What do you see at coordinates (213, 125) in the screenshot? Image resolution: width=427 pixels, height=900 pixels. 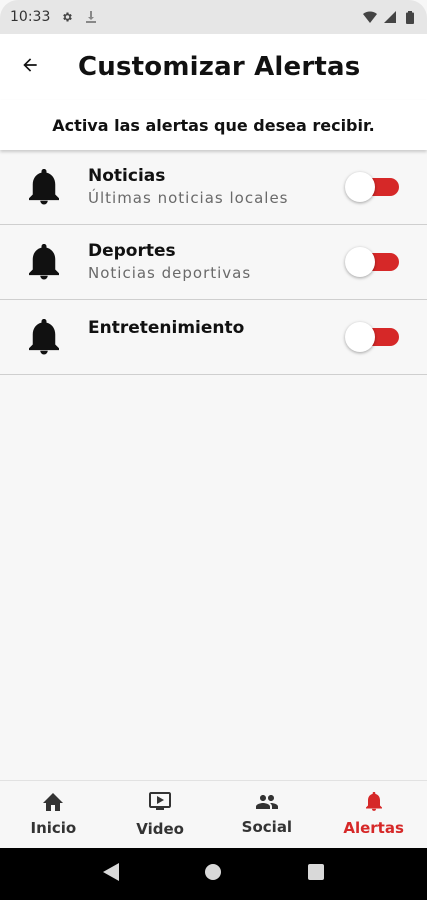 I see `page-subtitle: Activa las alertas que desea recibir.` at bounding box center [213, 125].